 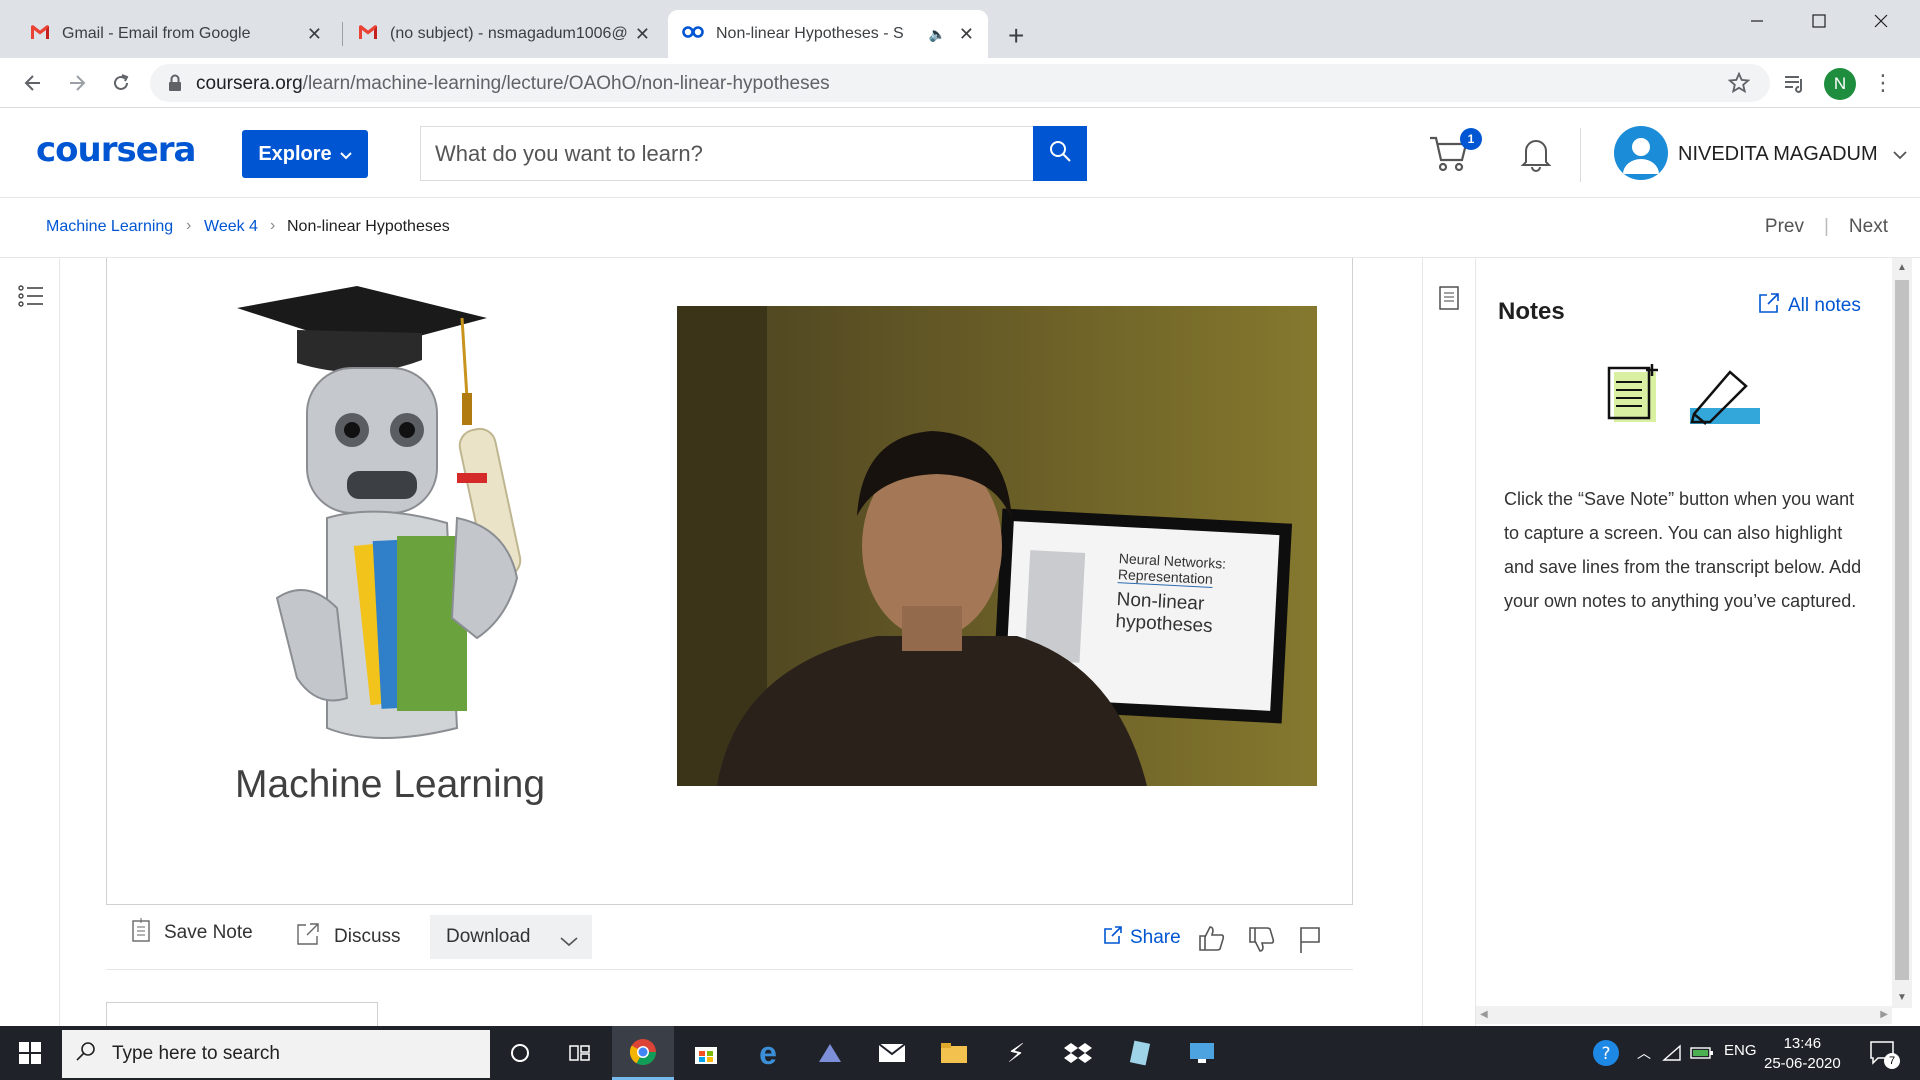 What do you see at coordinates (342, 34) in the screenshot?
I see `tab-separator` at bounding box center [342, 34].